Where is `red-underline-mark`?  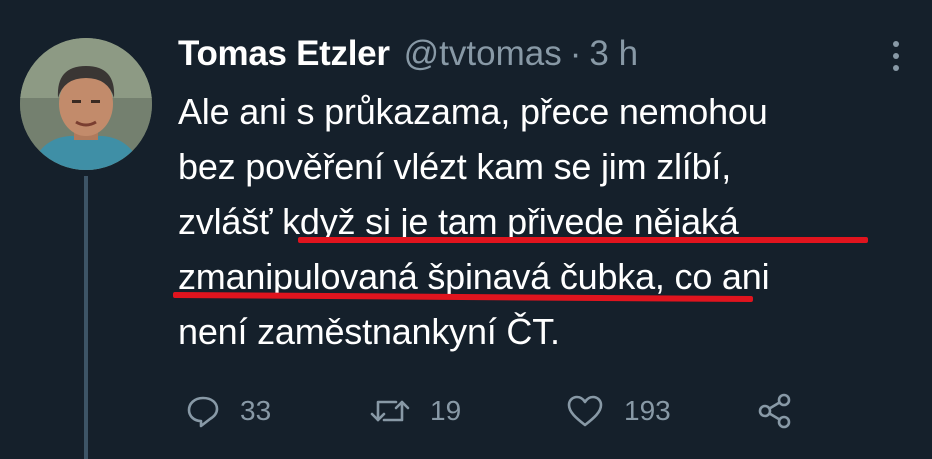
red-underline-mark is located at coordinates (583, 240).